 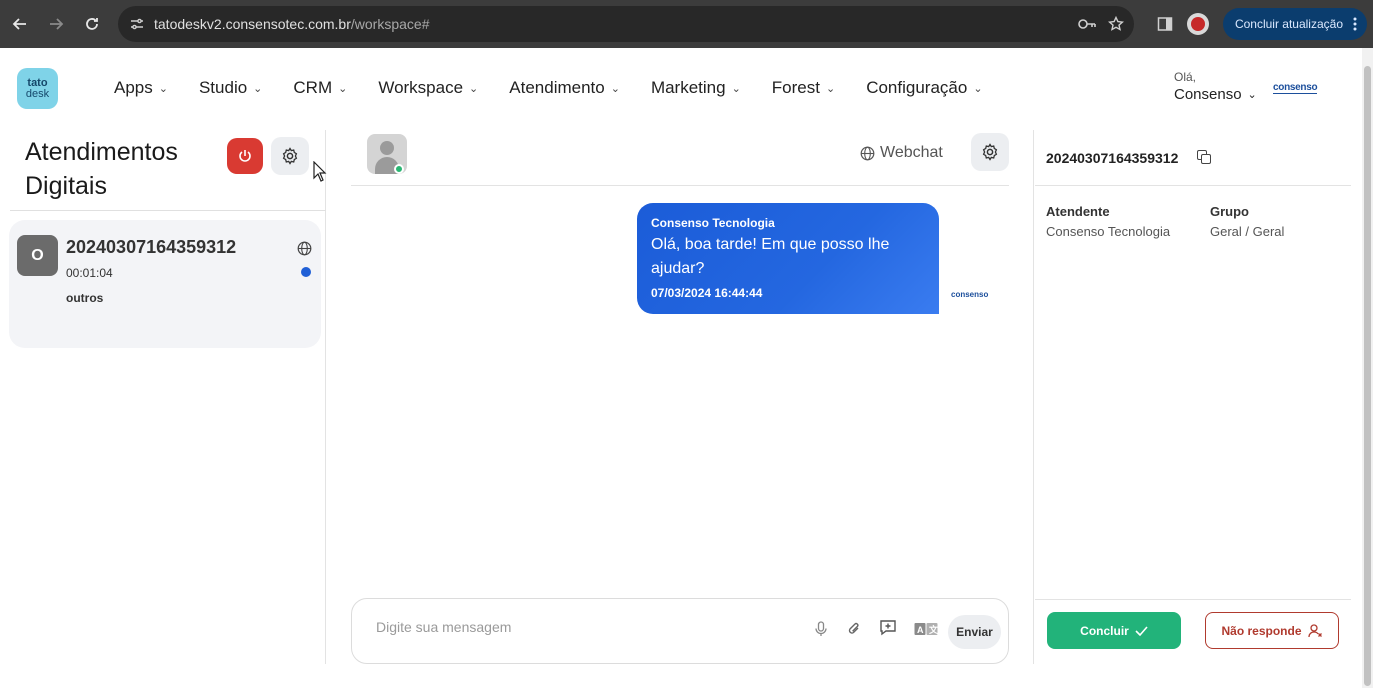 I want to click on message-composer: A文 Enviar, so click(x=680, y=631).